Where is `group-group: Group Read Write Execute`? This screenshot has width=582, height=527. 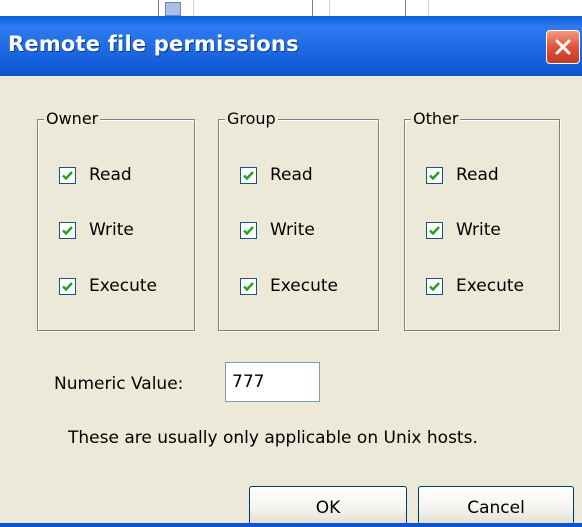 group-group: Group Read Write Execute is located at coordinates (298, 220).